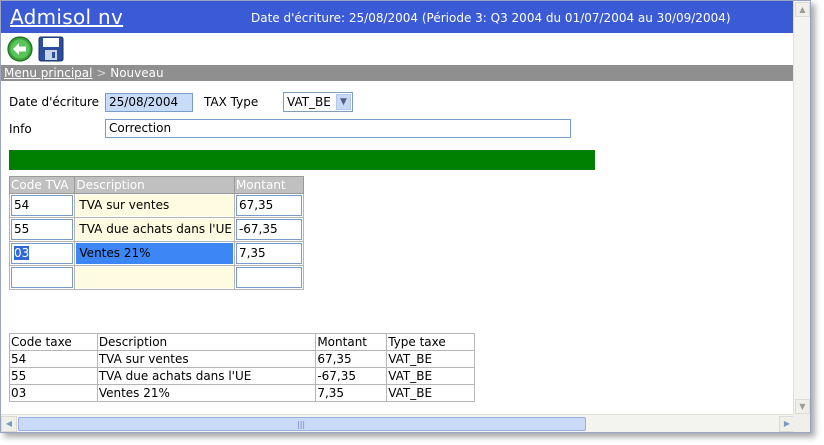 The width and height of the screenshot is (824, 445). What do you see at coordinates (343, 102) in the screenshot?
I see `chevron-down-icon: ▼` at bounding box center [343, 102].